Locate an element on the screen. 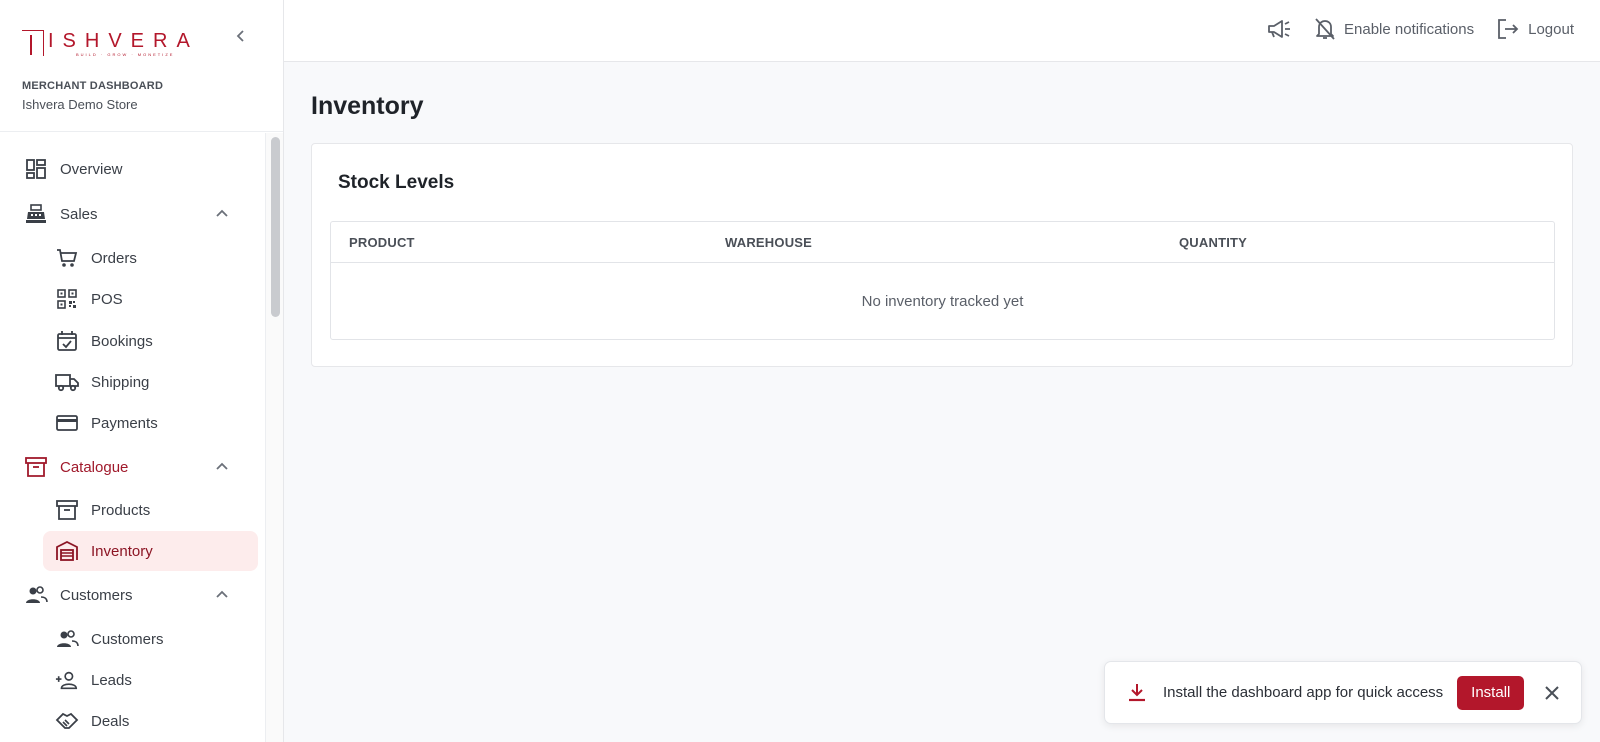 This screenshot has height=742, width=1600. handshake-icon is located at coordinates (67, 721).